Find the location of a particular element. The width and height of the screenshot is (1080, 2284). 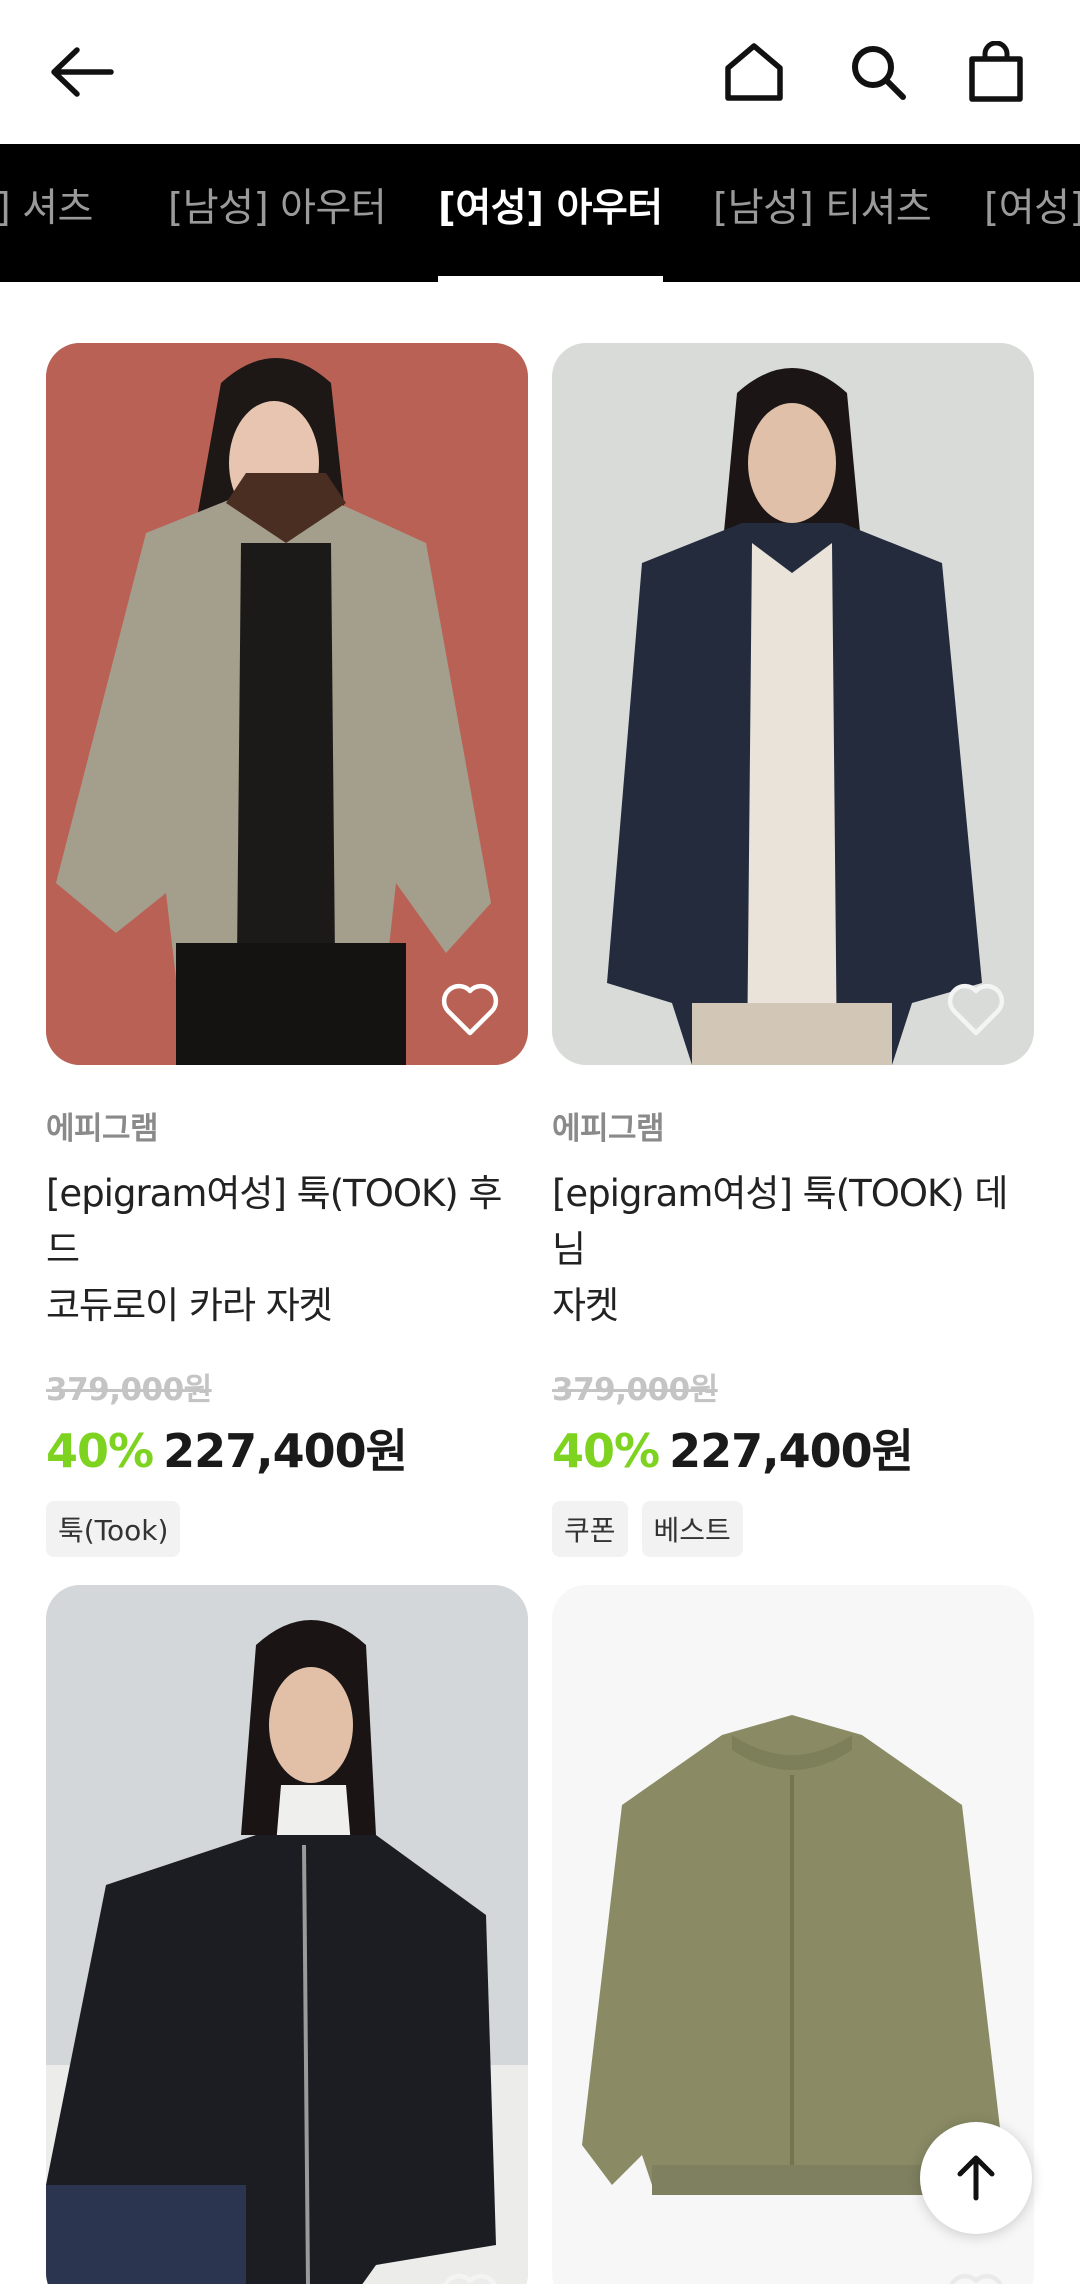

shopping-bag-icon is located at coordinates (996, 71).